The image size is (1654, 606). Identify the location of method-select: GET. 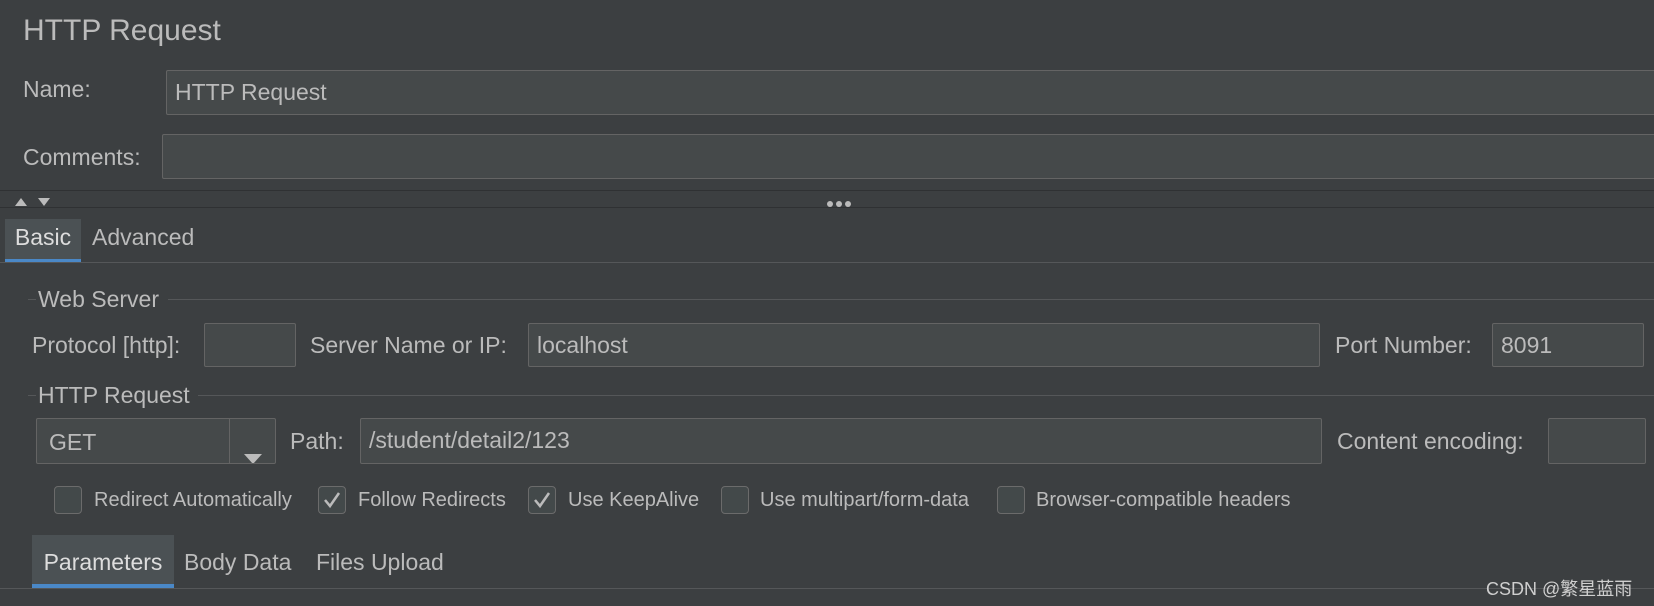
(156, 441).